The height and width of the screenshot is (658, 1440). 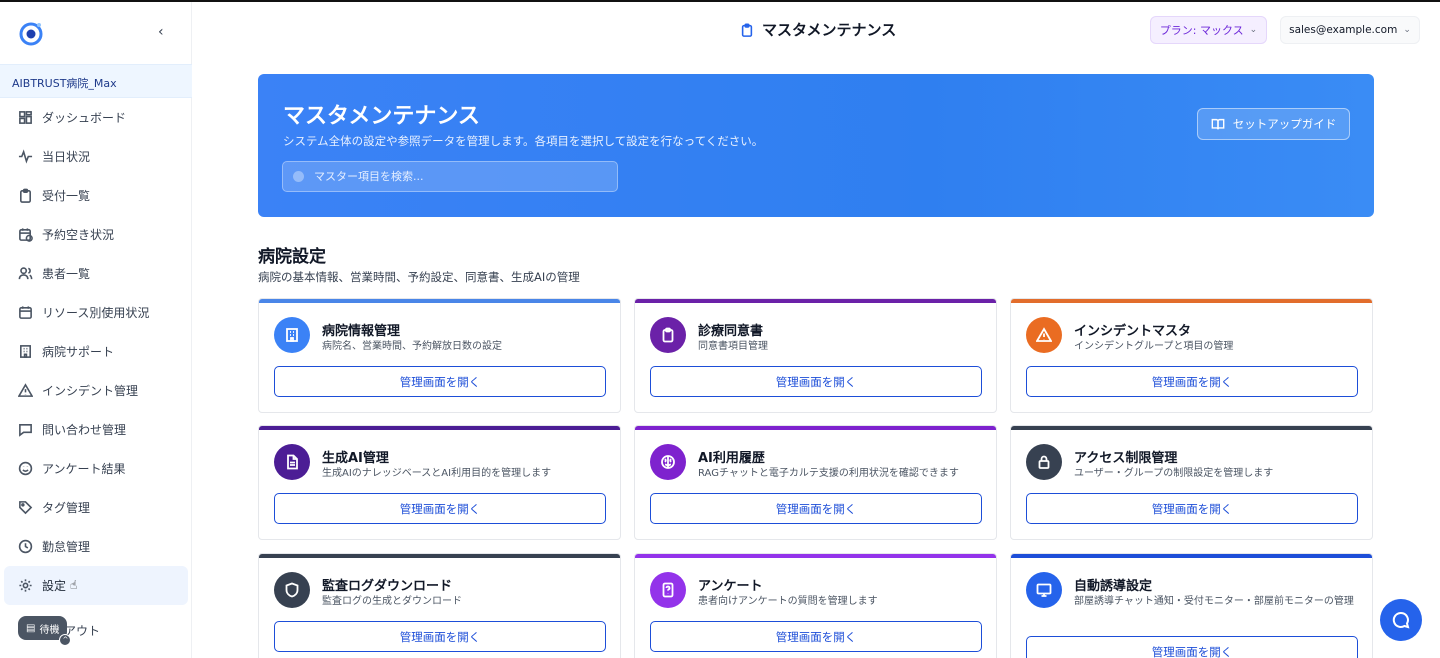 I want to click on sidebar-item-resource-usage: リソース別使用状況, so click(x=96, y=312).